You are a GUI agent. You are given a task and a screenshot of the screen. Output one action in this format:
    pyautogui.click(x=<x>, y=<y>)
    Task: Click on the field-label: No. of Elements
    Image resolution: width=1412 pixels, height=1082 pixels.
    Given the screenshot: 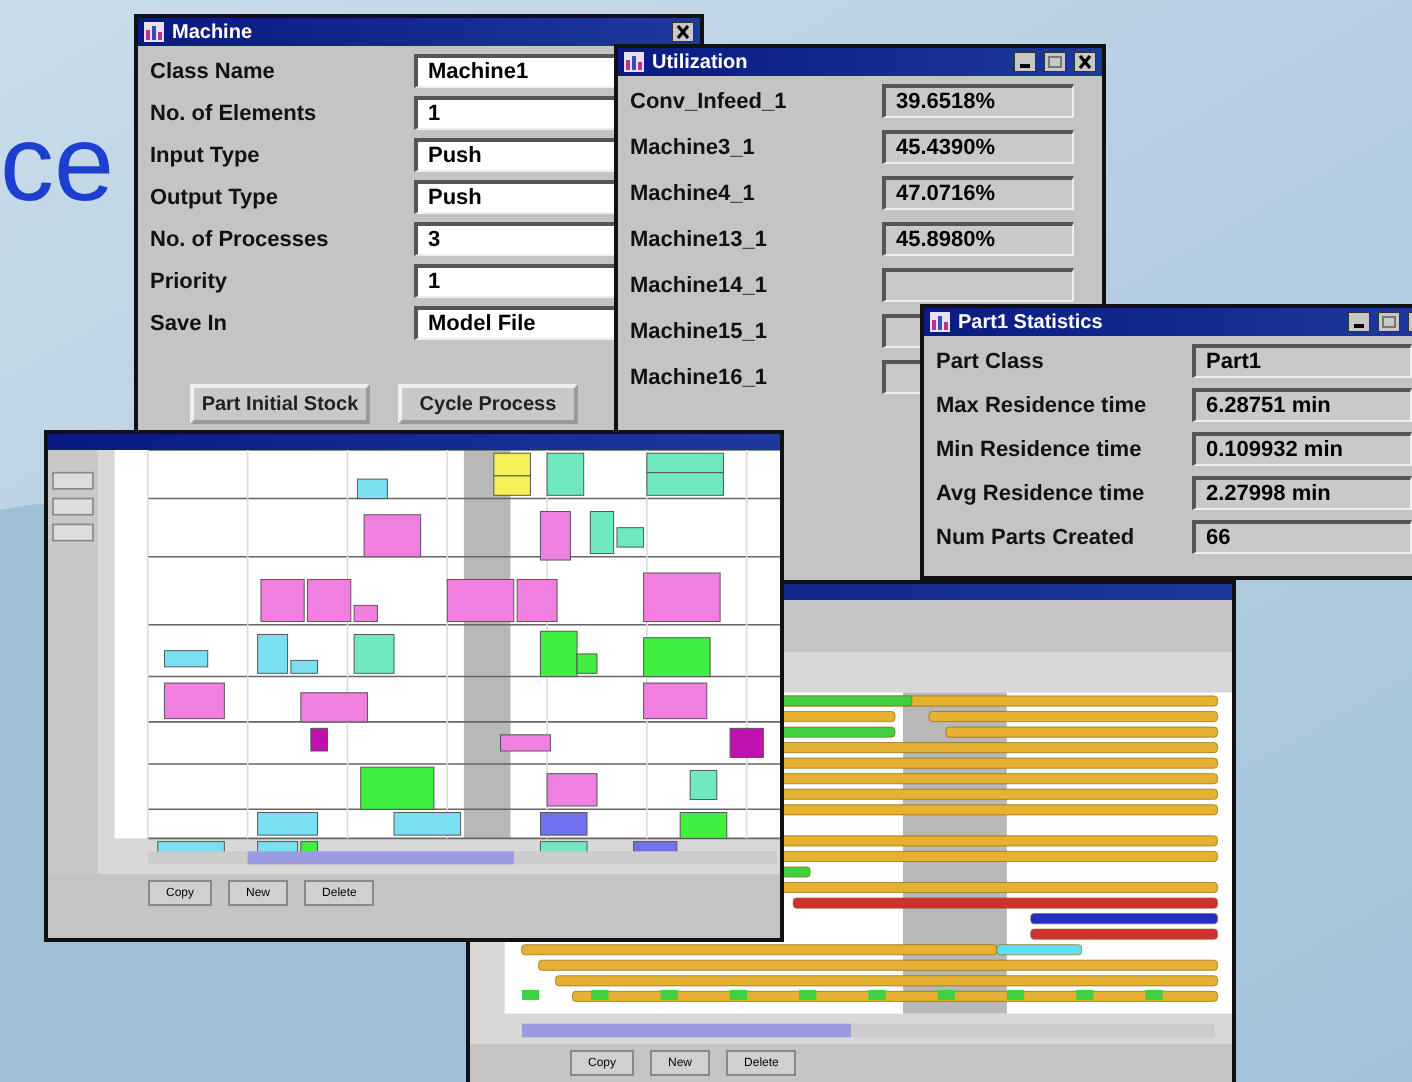 What is the action you would take?
    pyautogui.click(x=234, y=113)
    